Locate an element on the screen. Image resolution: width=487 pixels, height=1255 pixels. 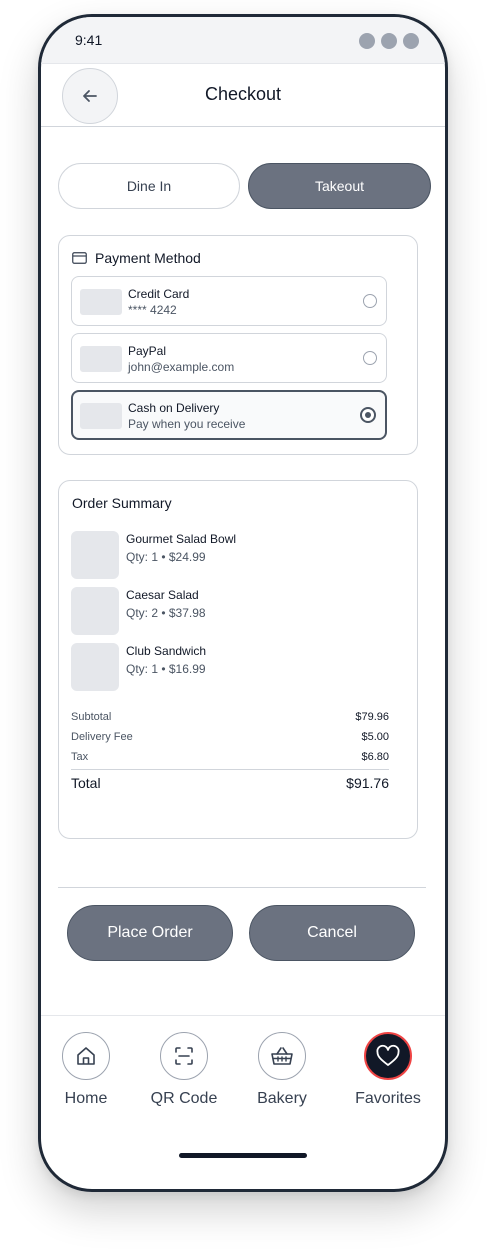
home-icon is located at coordinates (86, 1056).